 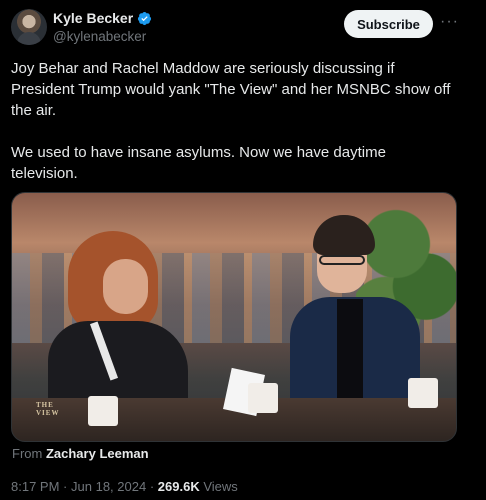 What do you see at coordinates (178, 486) in the screenshot?
I see `views-count: 269.6K` at bounding box center [178, 486].